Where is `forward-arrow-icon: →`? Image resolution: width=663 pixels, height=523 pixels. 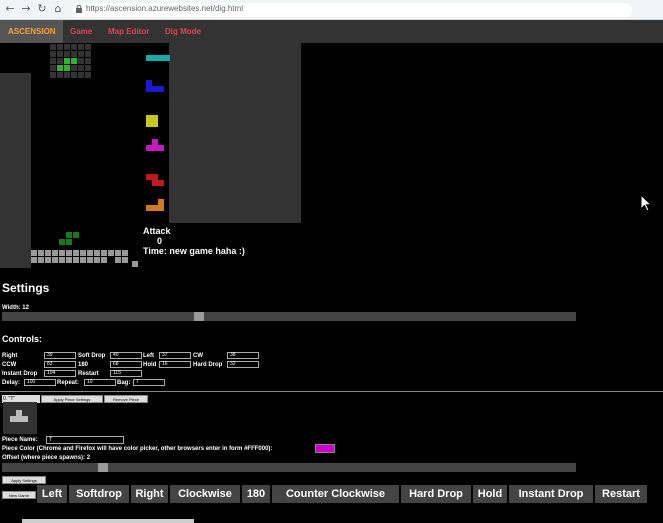 forward-arrow-icon: → is located at coordinates (26, 9).